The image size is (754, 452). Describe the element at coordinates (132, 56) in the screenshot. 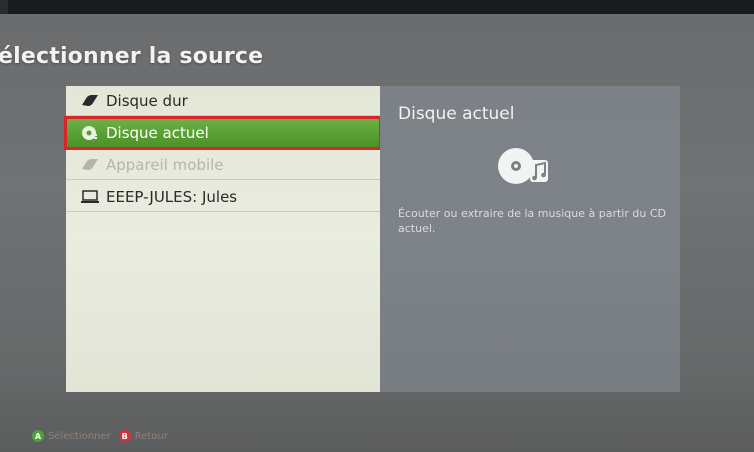

I see `page-title: électionner la source` at that location.